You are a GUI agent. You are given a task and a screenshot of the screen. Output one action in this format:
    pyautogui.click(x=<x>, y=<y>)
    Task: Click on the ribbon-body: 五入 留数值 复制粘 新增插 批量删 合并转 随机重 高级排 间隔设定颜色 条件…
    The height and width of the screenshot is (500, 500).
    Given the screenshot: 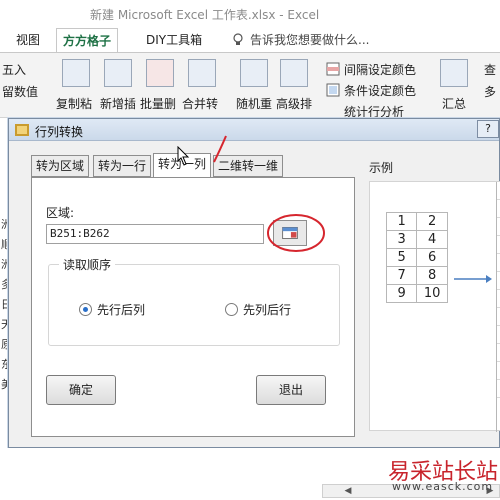 What is the action you would take?
    pyautogui.click(x=250, y=85)
    